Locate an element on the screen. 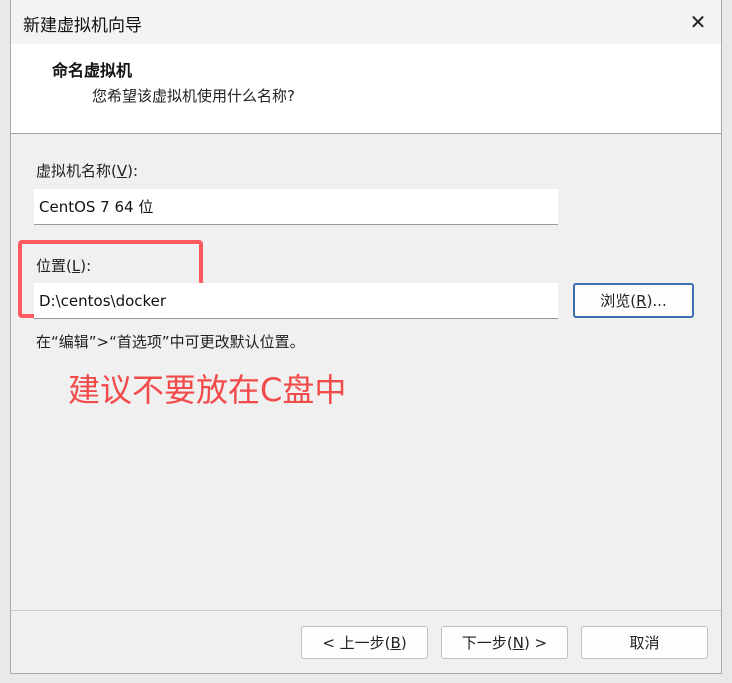  window-title: 新建虚拟机向导 is located at coordinates (82, 26).